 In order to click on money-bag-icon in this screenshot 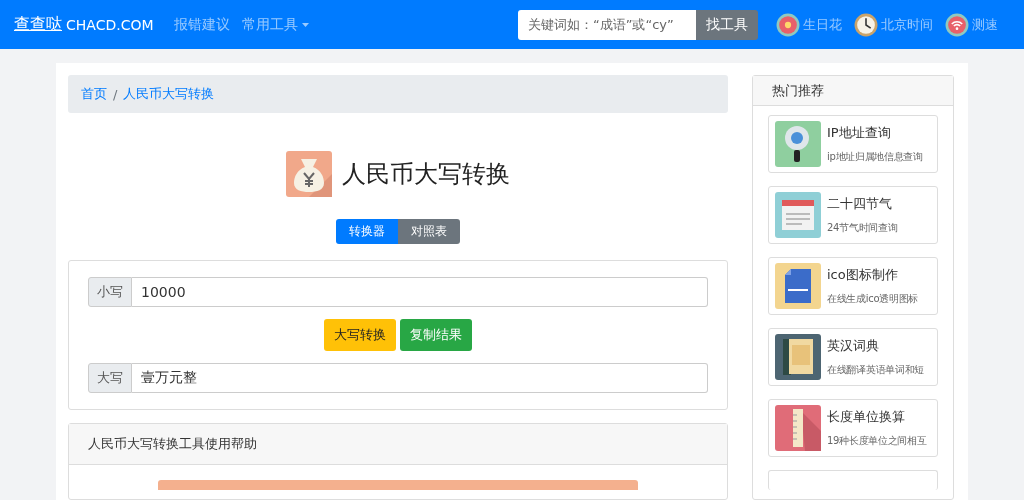, I will do `click(309, 174)`.